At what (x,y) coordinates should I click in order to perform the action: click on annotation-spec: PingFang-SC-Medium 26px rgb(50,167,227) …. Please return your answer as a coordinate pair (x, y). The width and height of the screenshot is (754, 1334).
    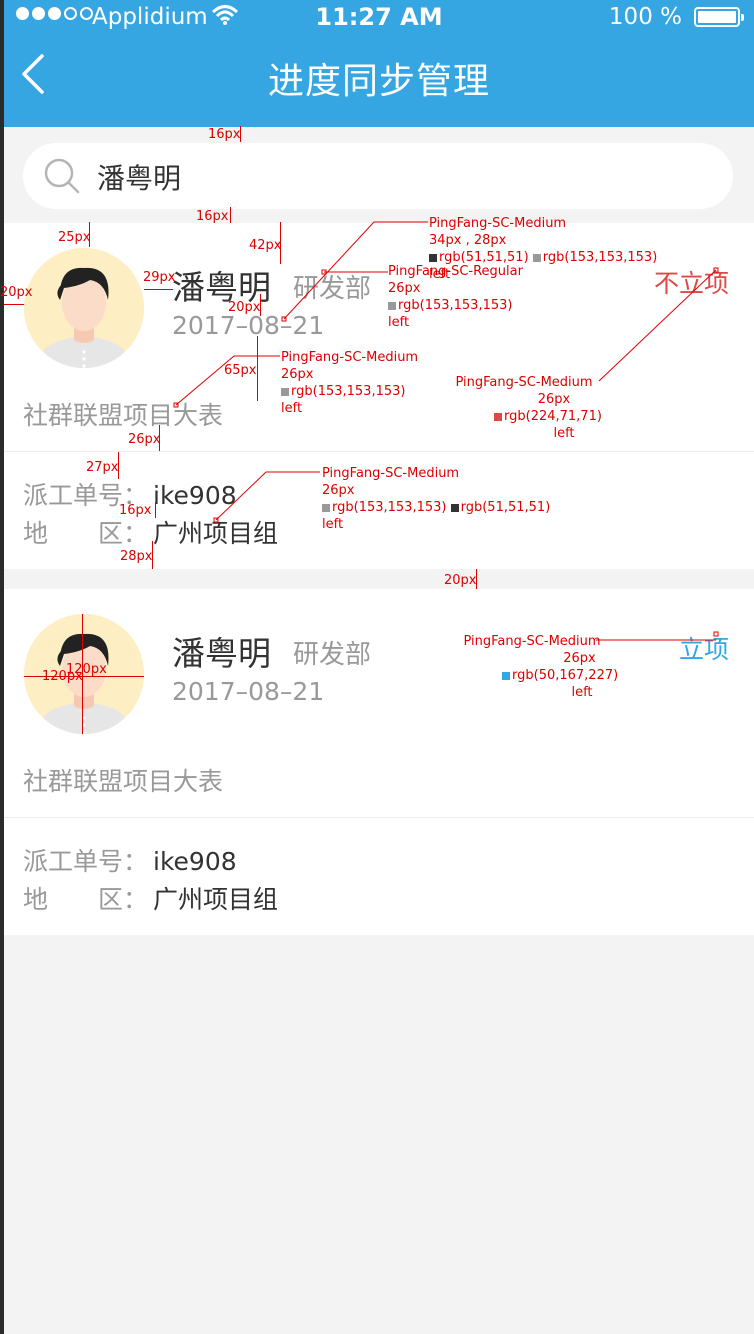
    Looking at the image, I should click on (541, 667).